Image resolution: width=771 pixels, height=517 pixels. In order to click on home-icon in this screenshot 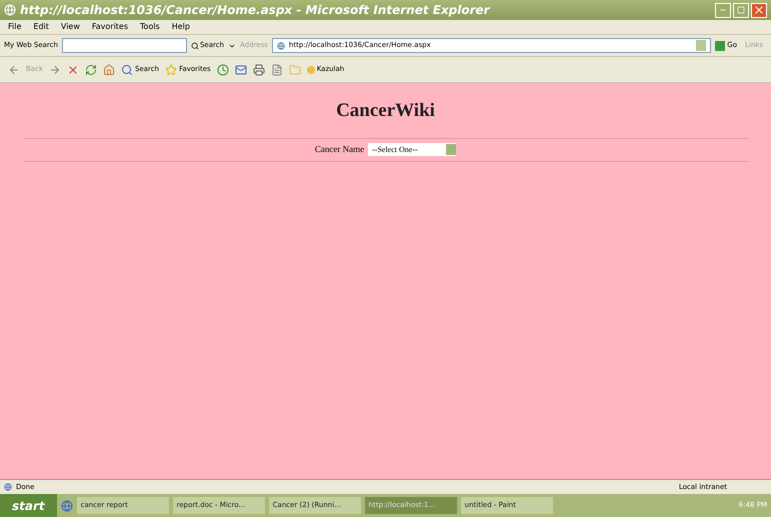, I will do `click(109, 70)`.